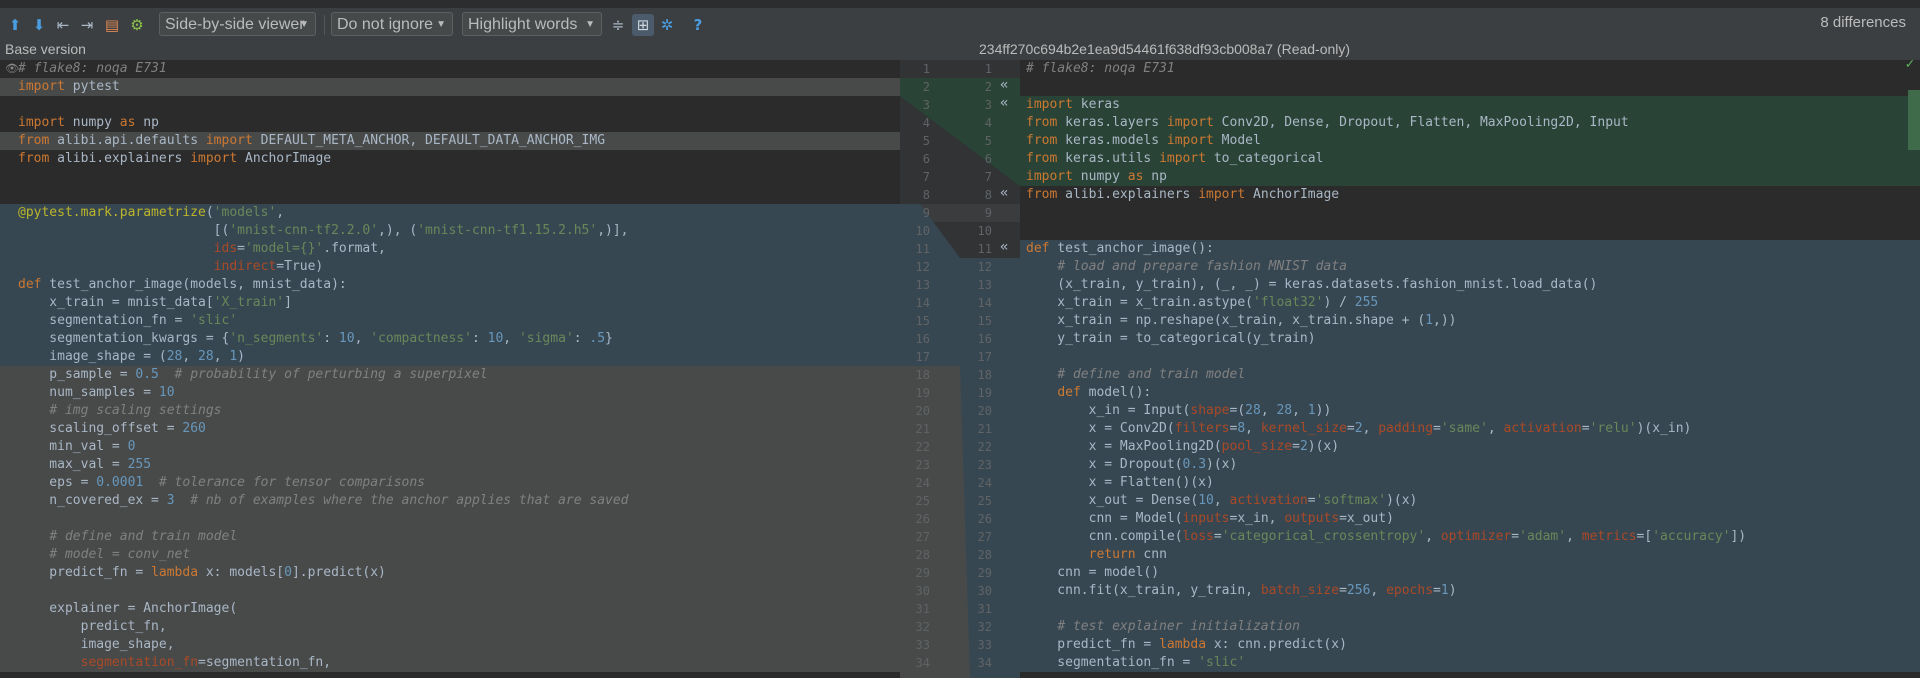 The image size is (1920, 678). I want to click on code-line: scaling_offset = 260, so click(459, 429).